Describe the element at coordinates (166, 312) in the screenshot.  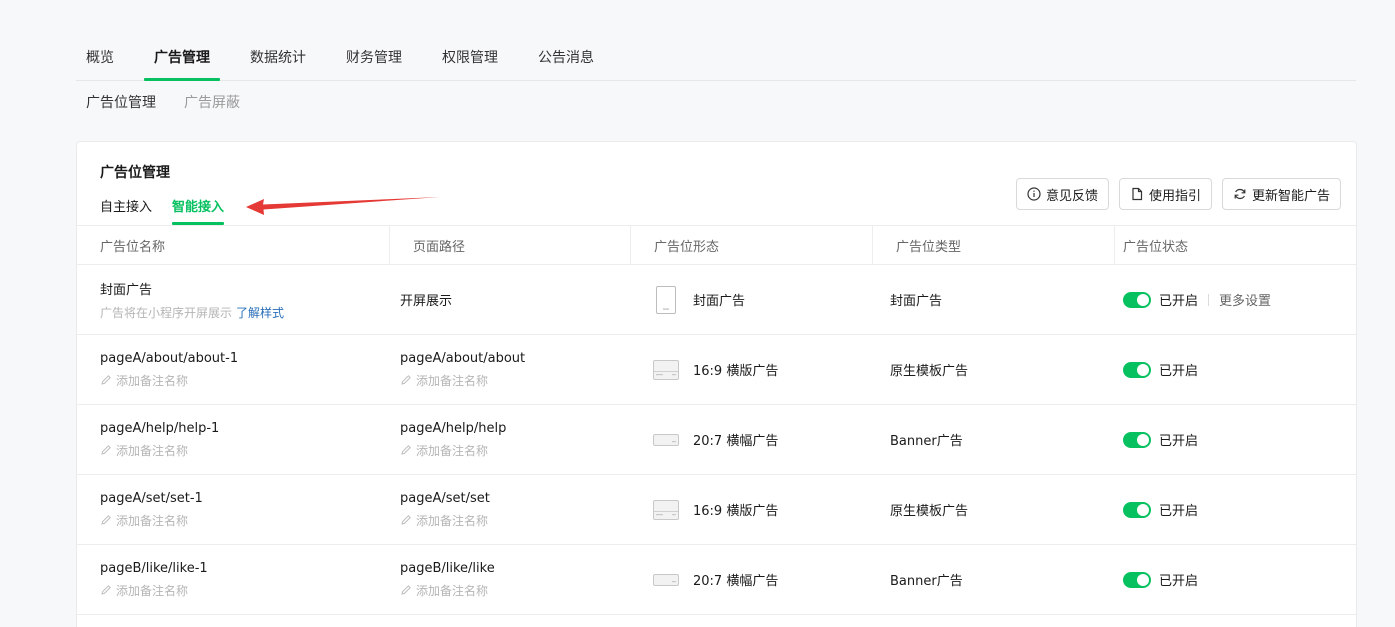
I see `slot-description-text: 广告将在小程序开屏展示` at that location.